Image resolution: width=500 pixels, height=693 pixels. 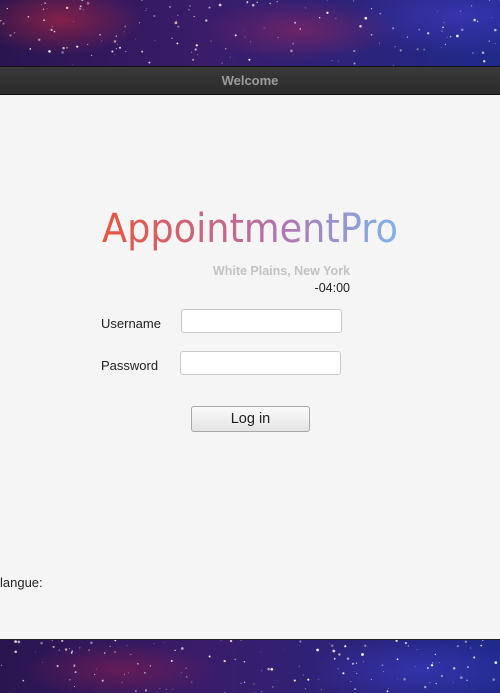 What do you see at coordinates (261, 321) in the screenshot?
I see `username-field` at bounding box center [261, 321].